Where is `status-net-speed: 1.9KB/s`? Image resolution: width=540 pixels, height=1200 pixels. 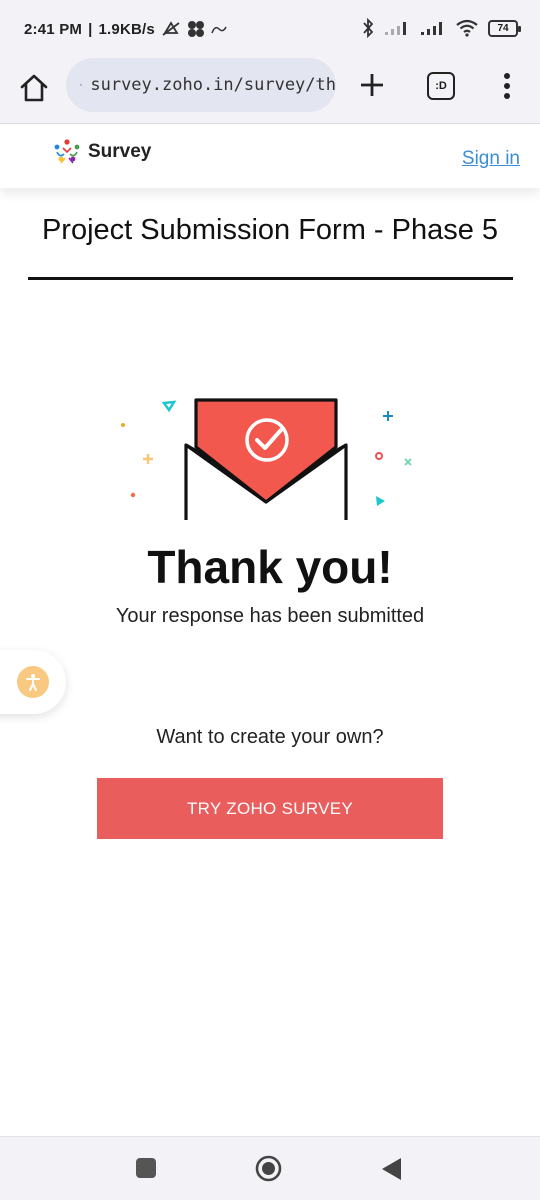 status-net-speed: 1.9KB/s is located at coordinates (126, 29).